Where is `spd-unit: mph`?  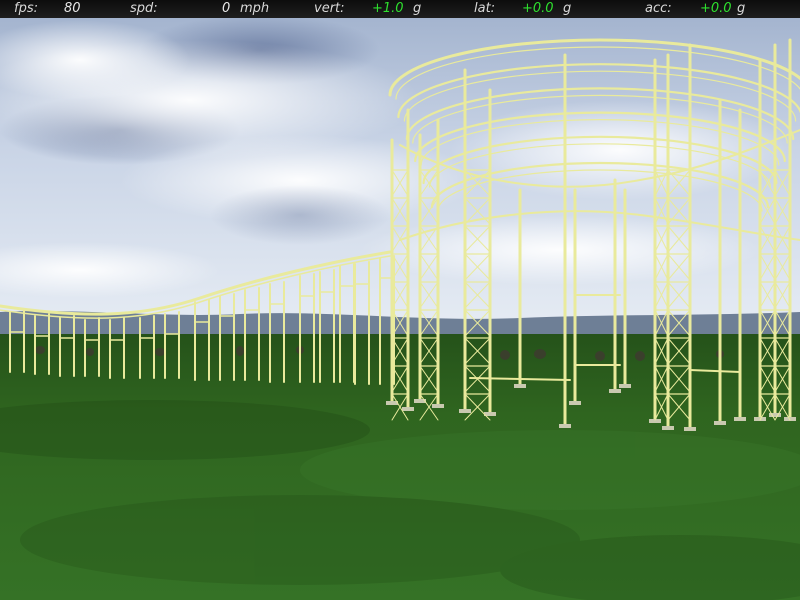 spd-unit: mph is located at coordinates (255, 8).